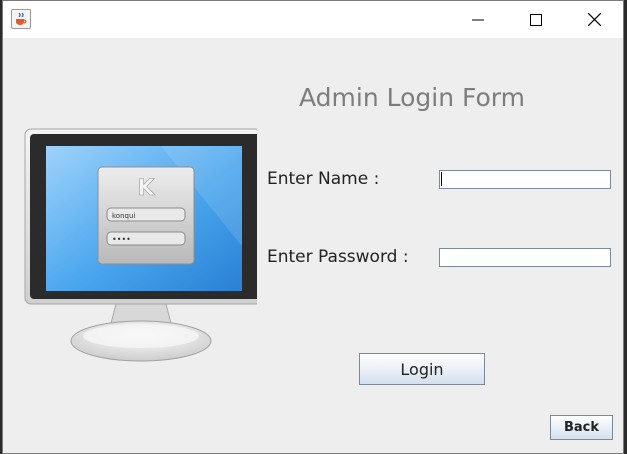 This screenshot has height=454, width=627. I want to click on text-caret, so click(441, 179).